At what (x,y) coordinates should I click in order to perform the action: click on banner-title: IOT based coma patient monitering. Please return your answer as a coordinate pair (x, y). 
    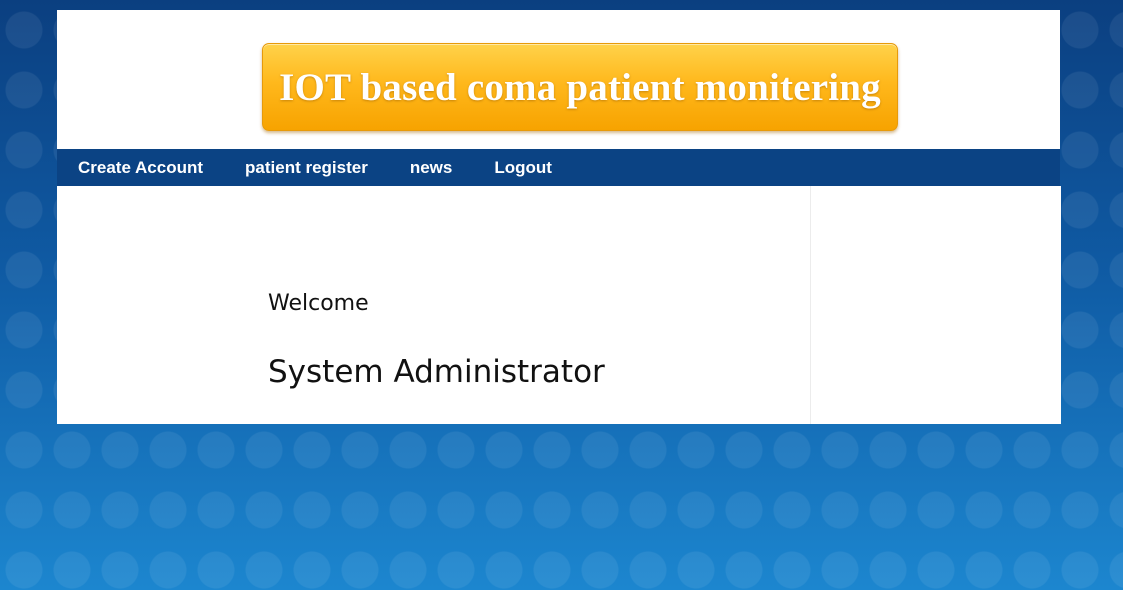
    Looking at the image, I should click on (580, 87).